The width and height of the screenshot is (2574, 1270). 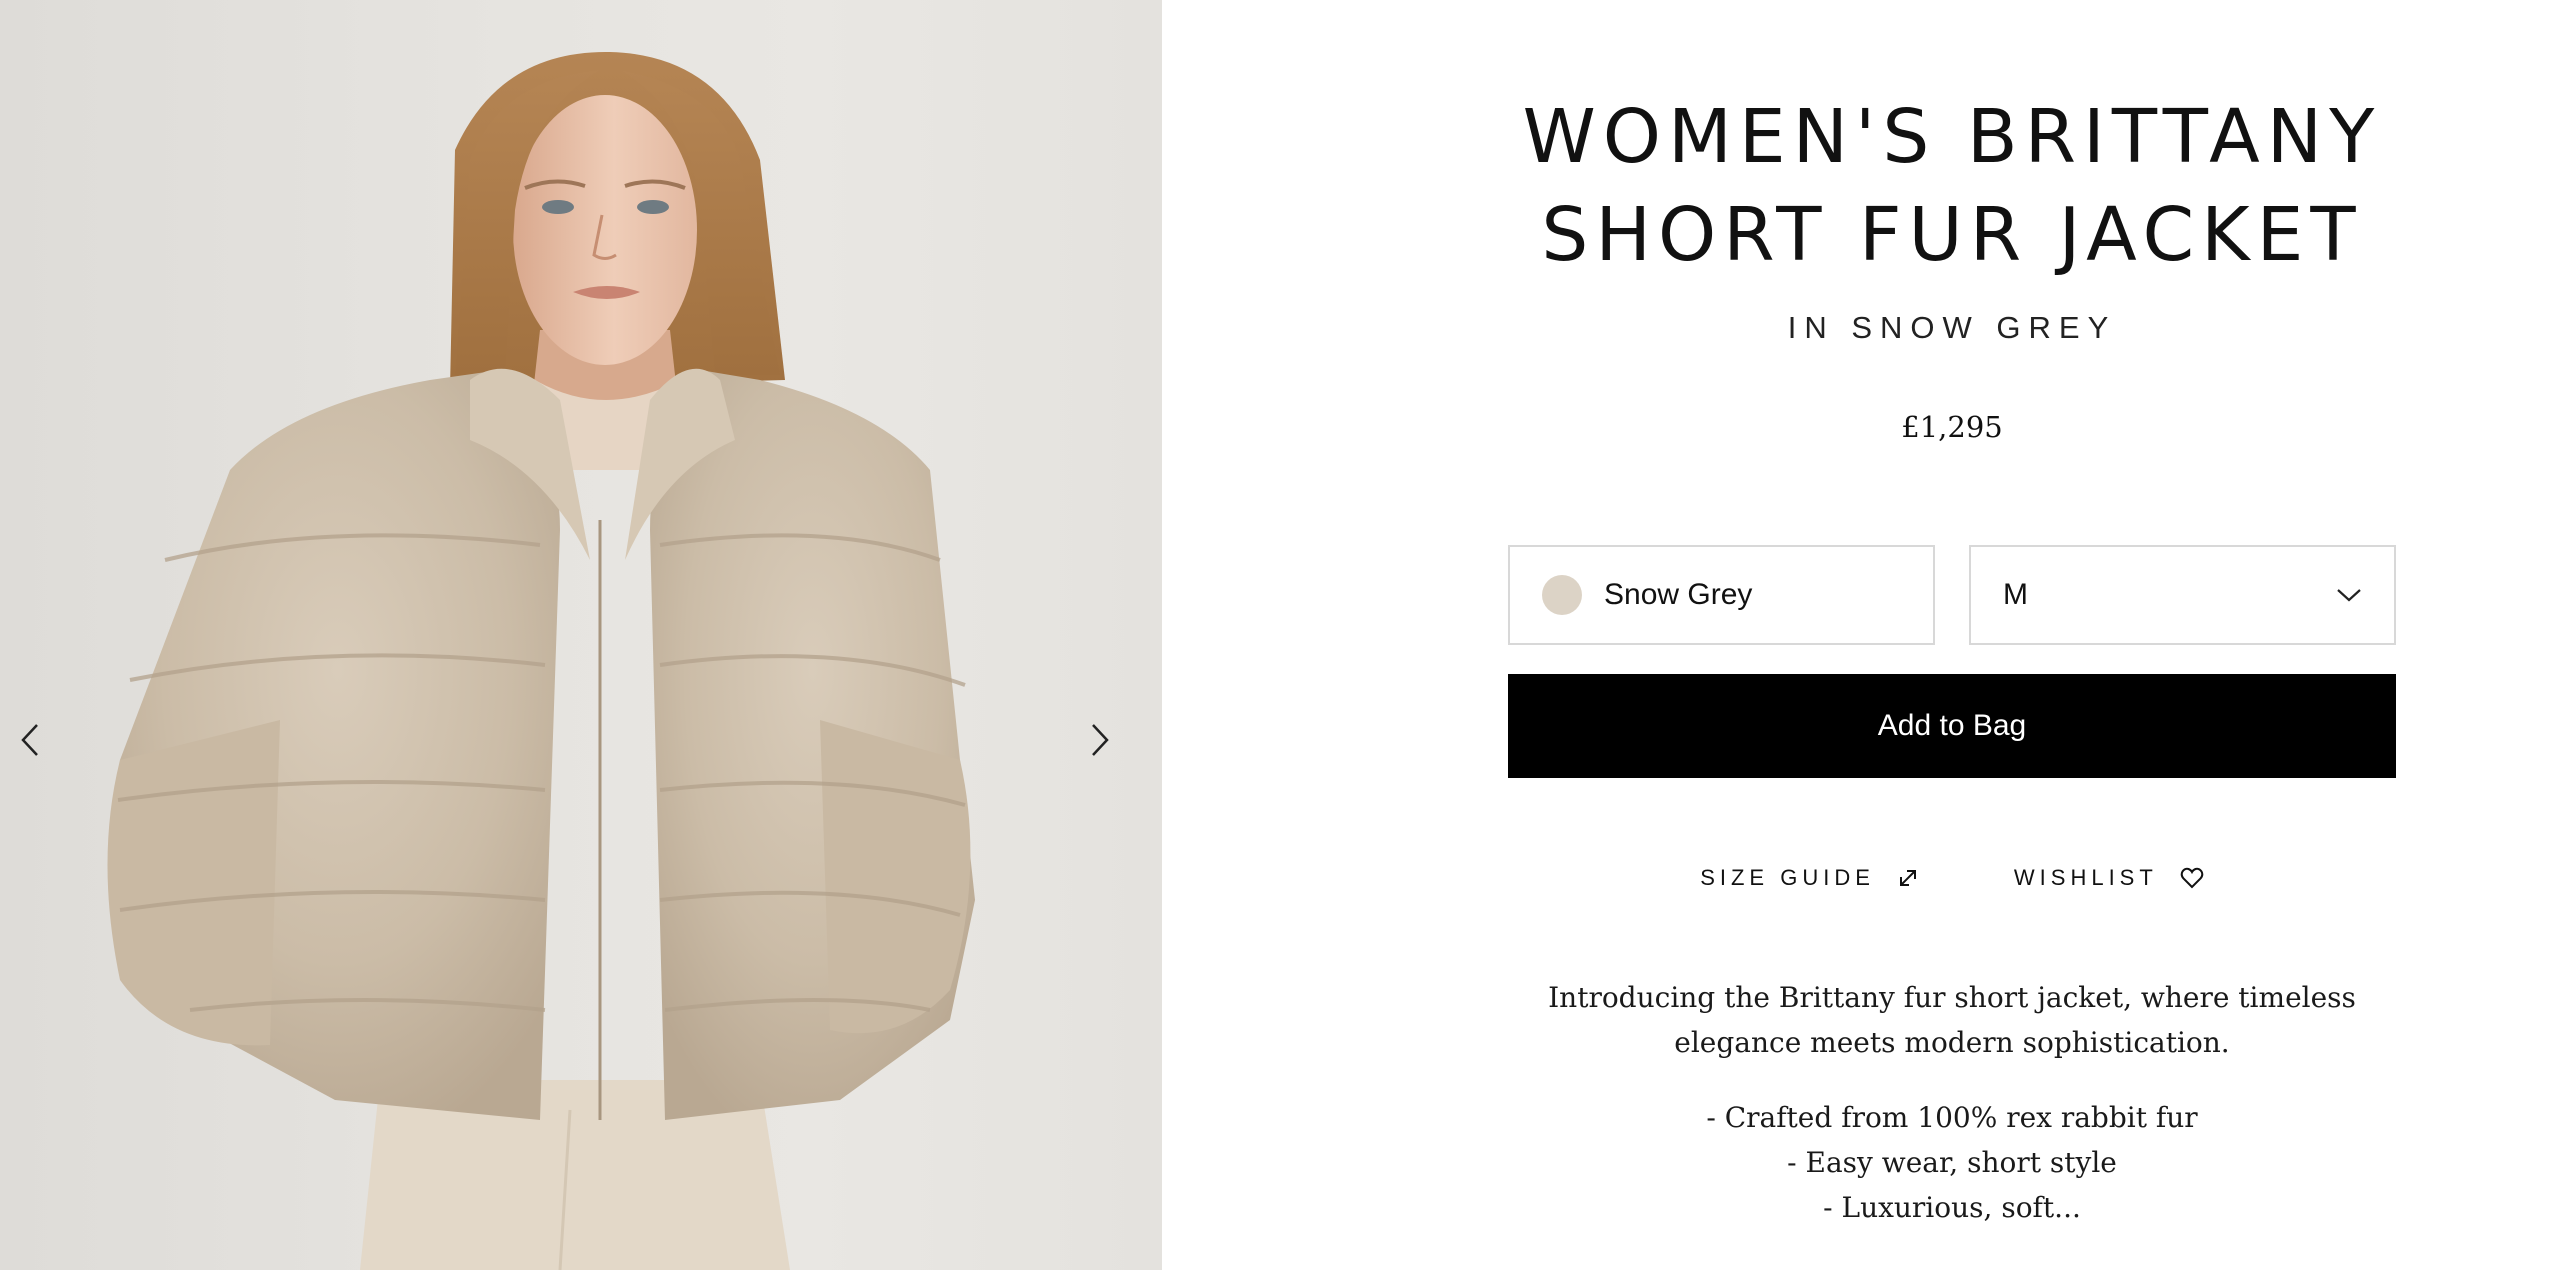 I want to click on size-guide-label: SIZE GUIDE, so click(x=1787, y=877).